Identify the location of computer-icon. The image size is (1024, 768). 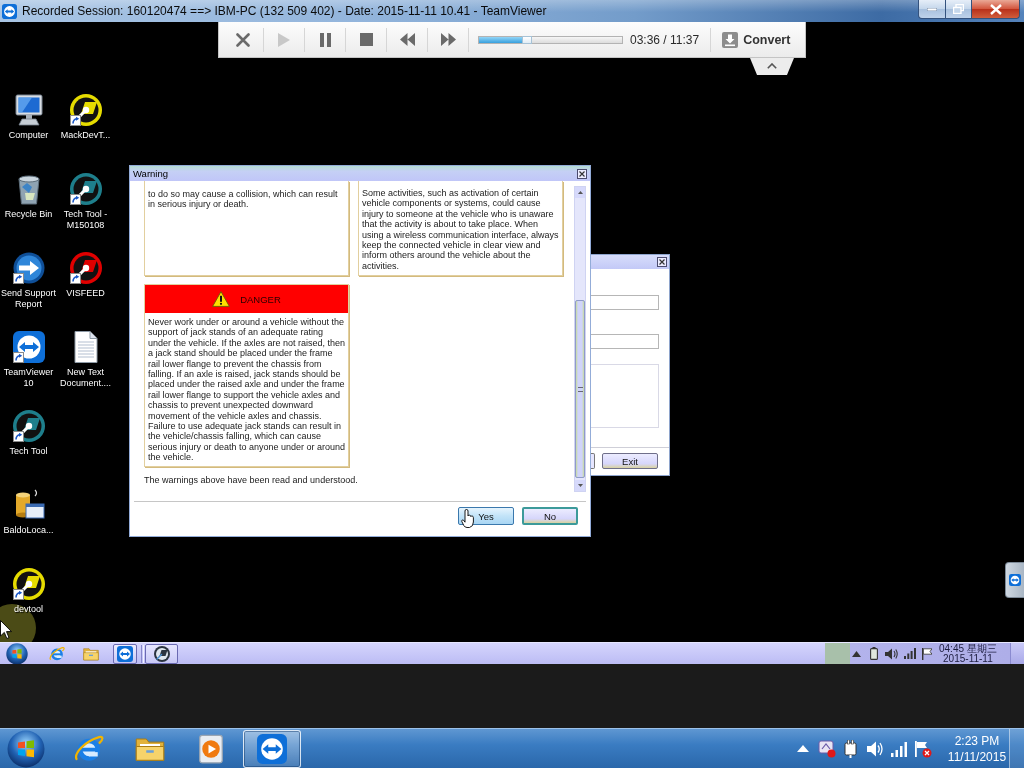
(28, 110).